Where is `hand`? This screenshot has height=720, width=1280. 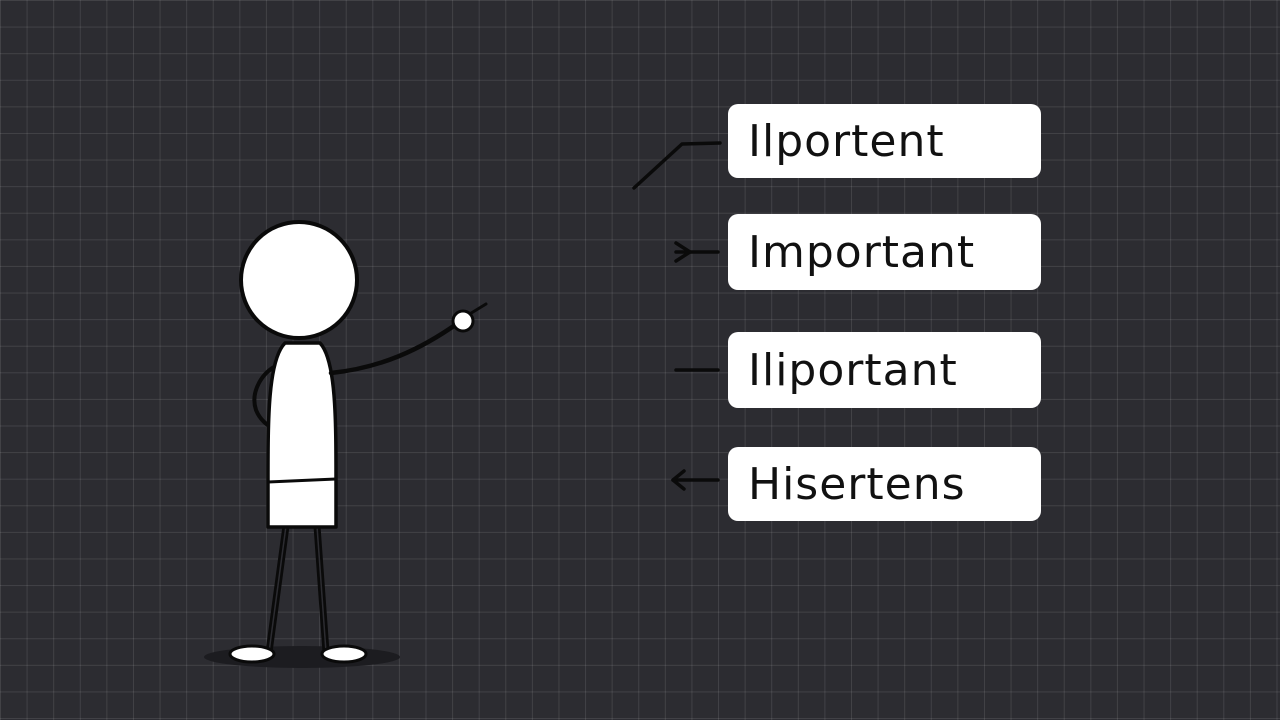
hand is located at coordinates (463, 321).